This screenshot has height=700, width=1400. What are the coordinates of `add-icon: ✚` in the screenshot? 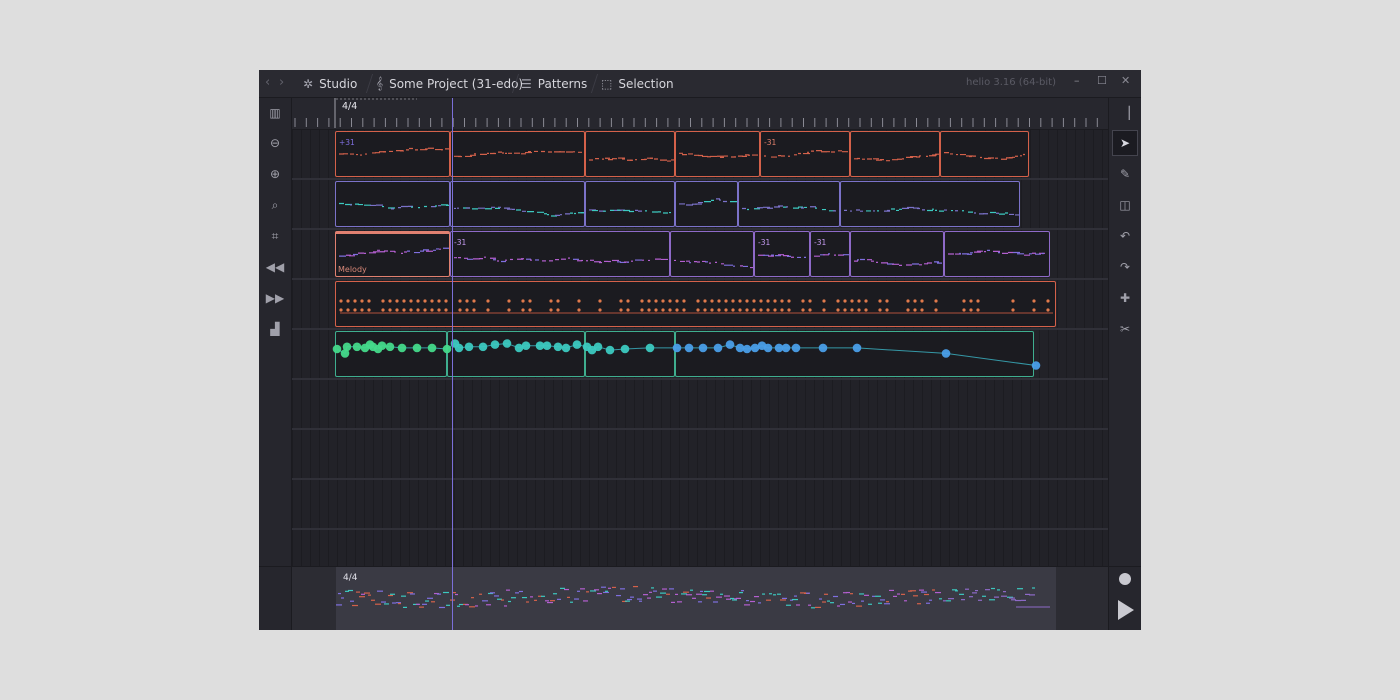 It's located at (1125, 298).